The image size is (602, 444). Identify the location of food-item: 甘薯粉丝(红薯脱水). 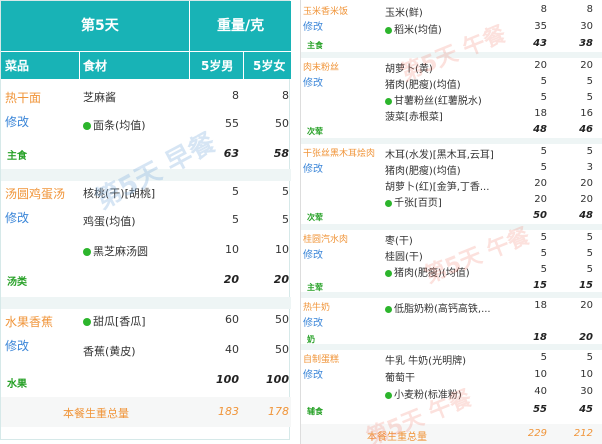
(433, 99).